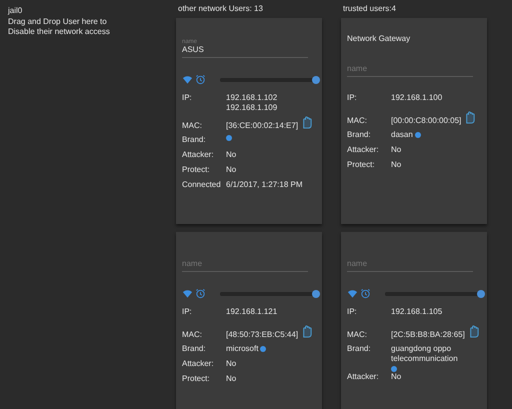 The image size is (512, 409). I want to click on brand-name: guangdong oppo telecommunication, so click(425, 354).